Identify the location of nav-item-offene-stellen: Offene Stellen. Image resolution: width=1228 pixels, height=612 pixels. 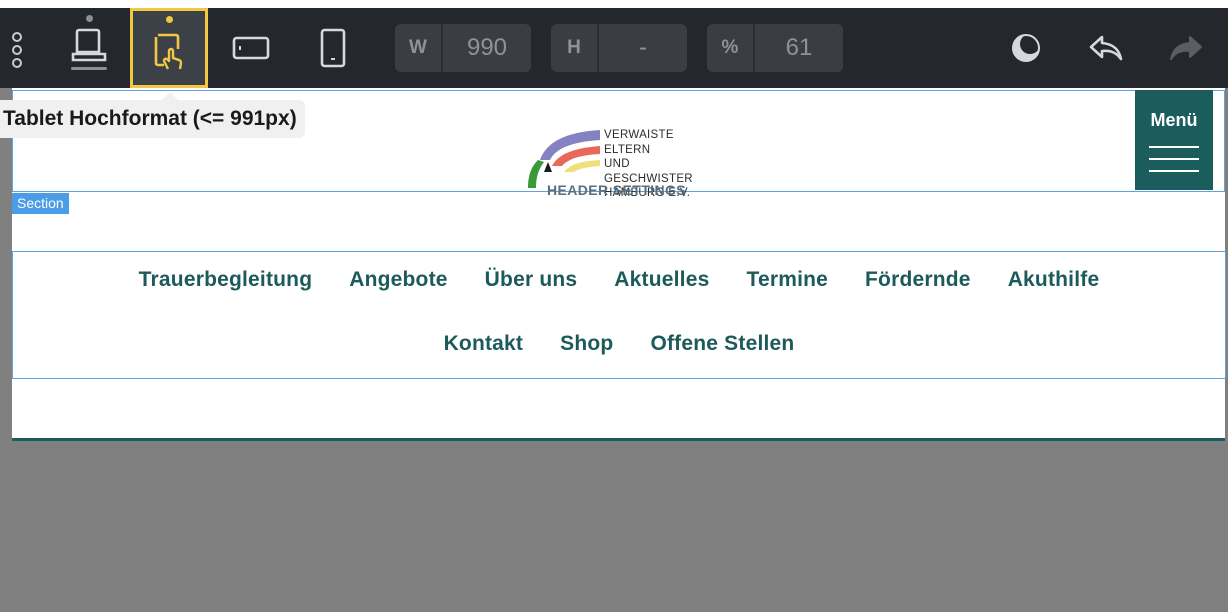
(722, 344).